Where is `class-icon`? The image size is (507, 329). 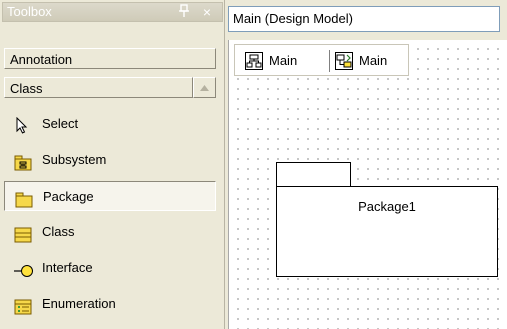 class-icon is located at coordinates (23, 233).